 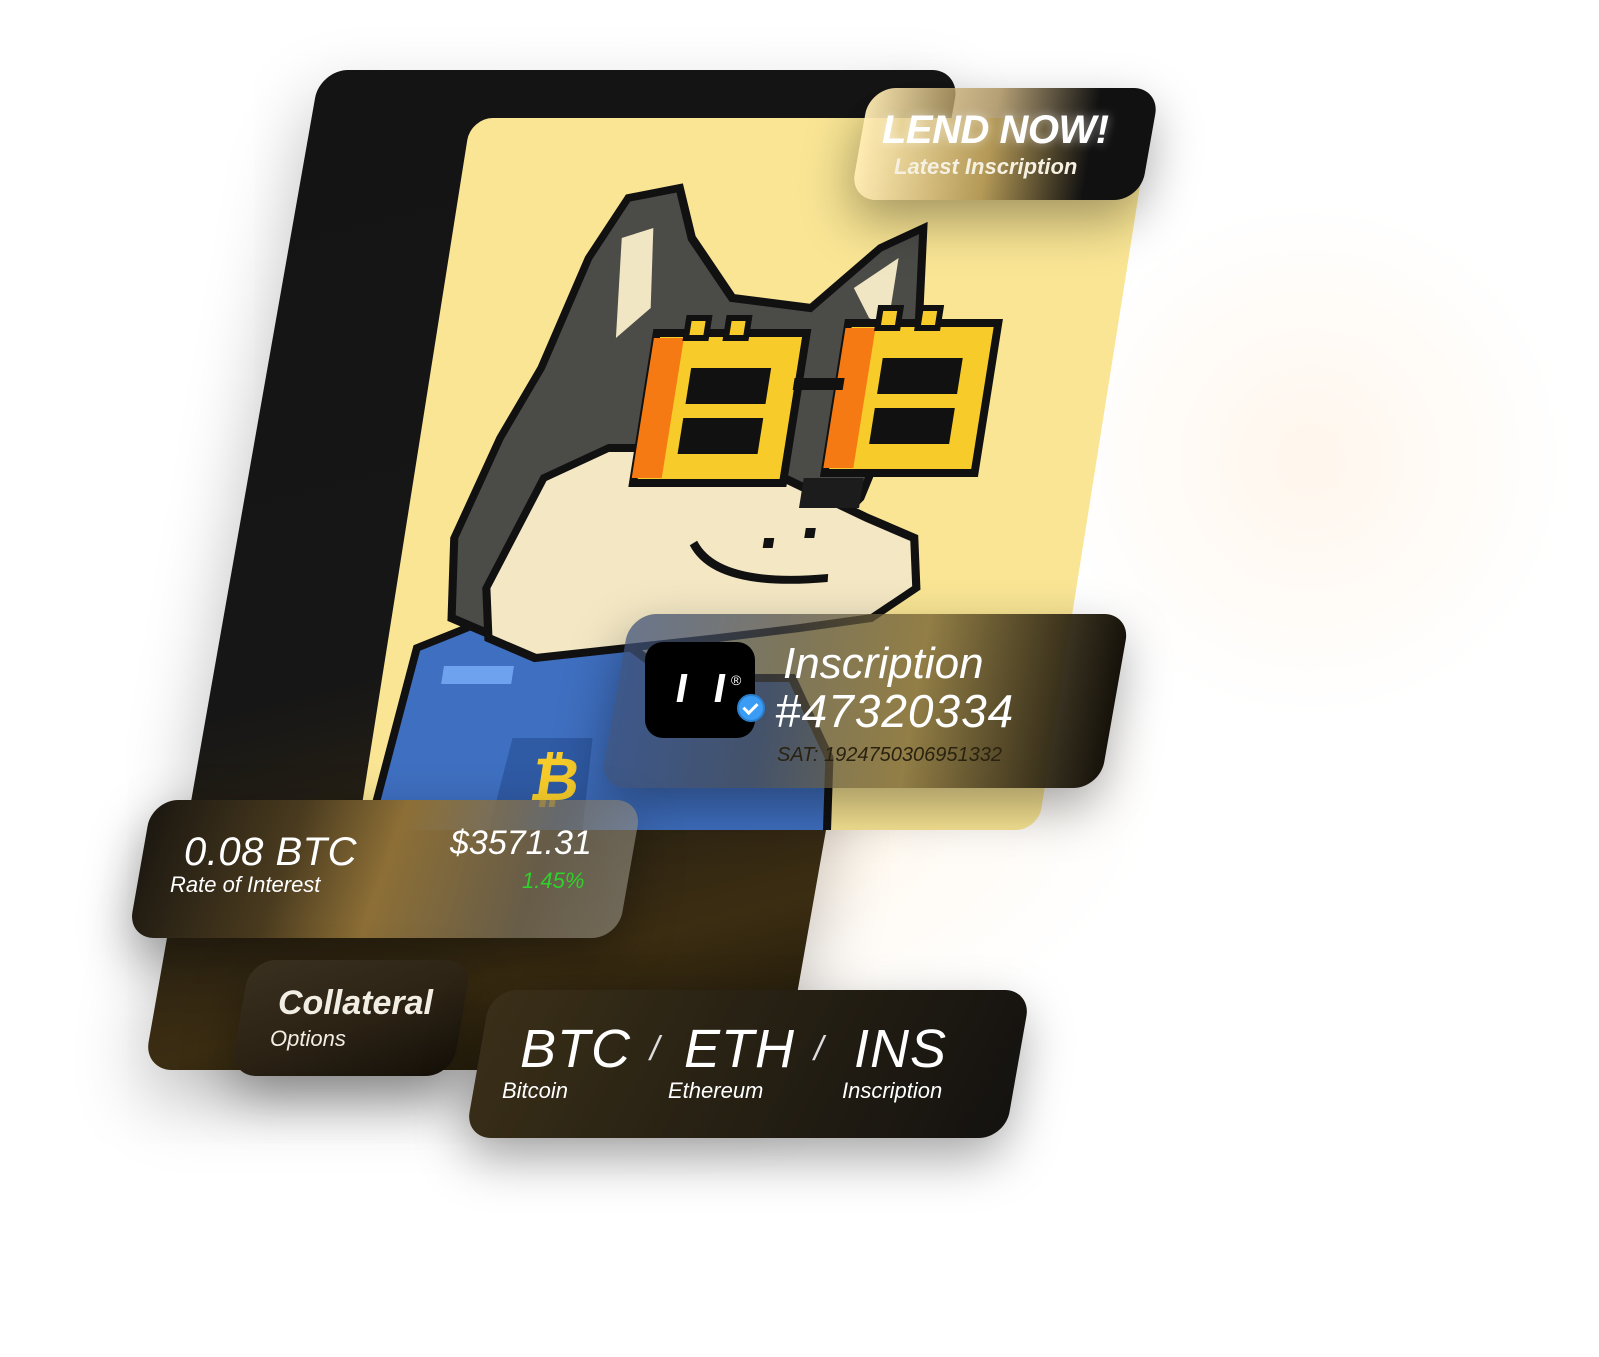 I want to click on rate-btc-amount: 0.08 BTC, so click(x=270, y=852).